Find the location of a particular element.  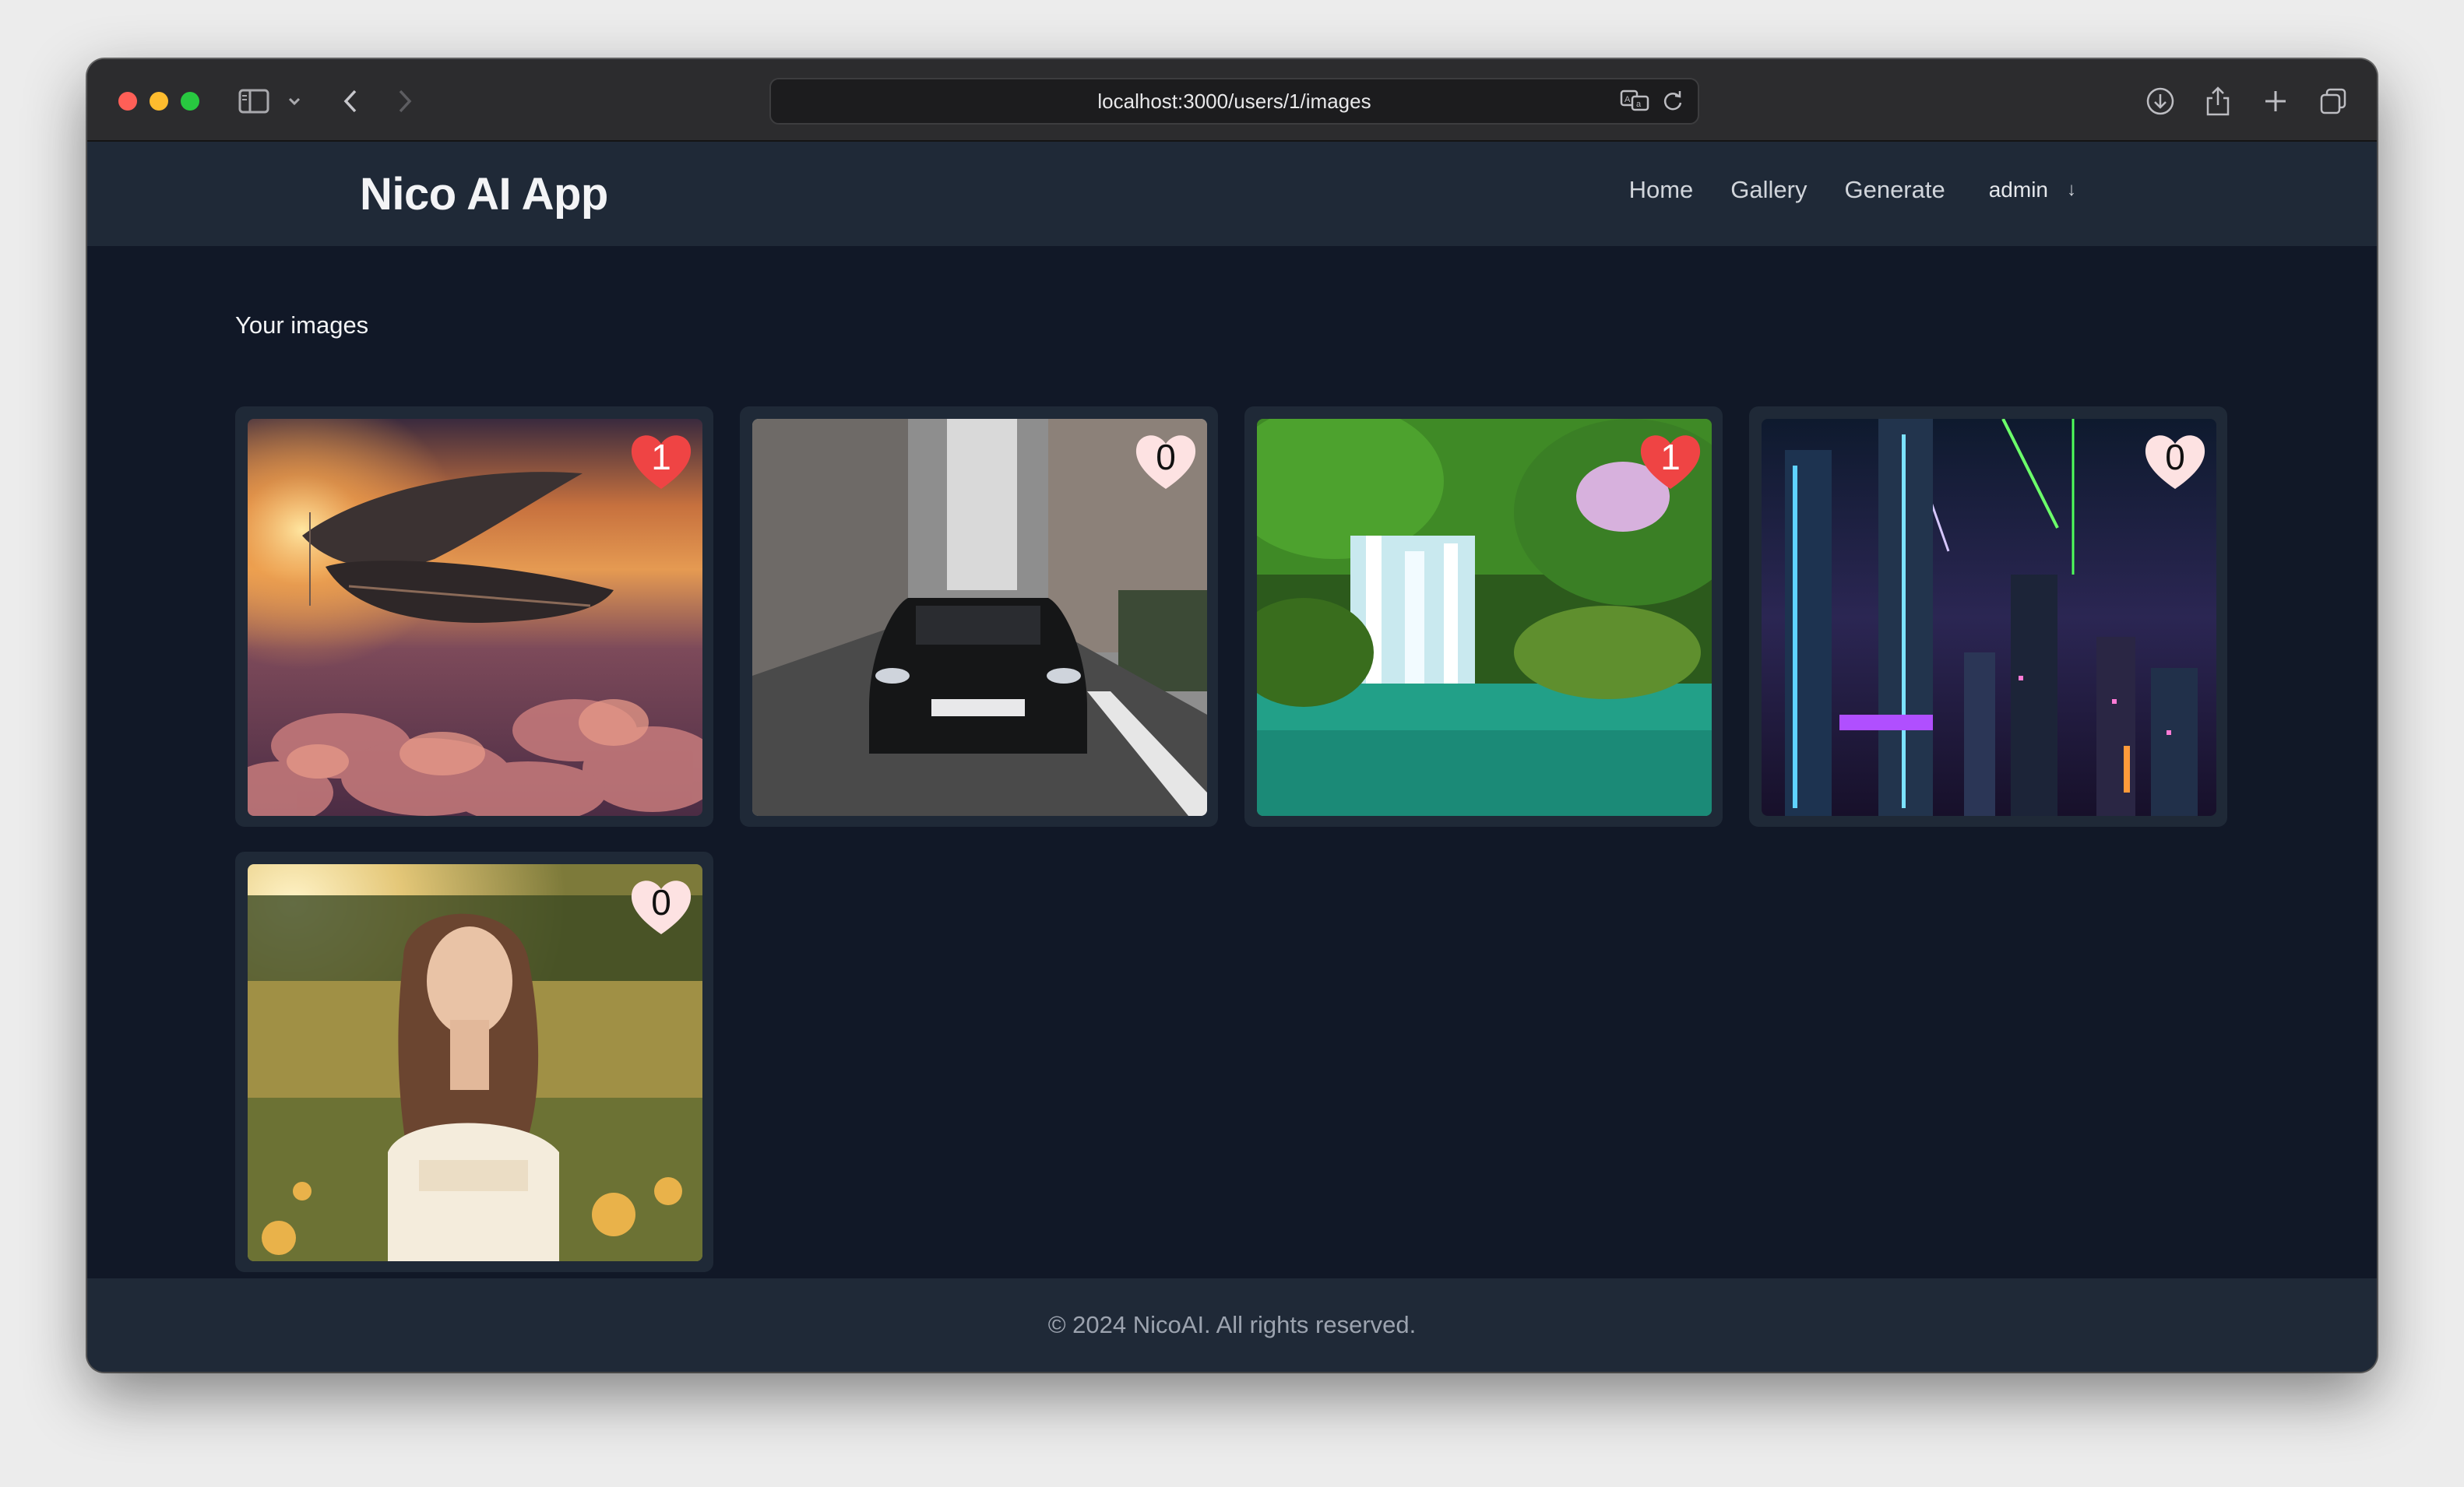

browser-titlebar: localhost:3000/users/1/images Aa is located at coordinates (1232, 100).